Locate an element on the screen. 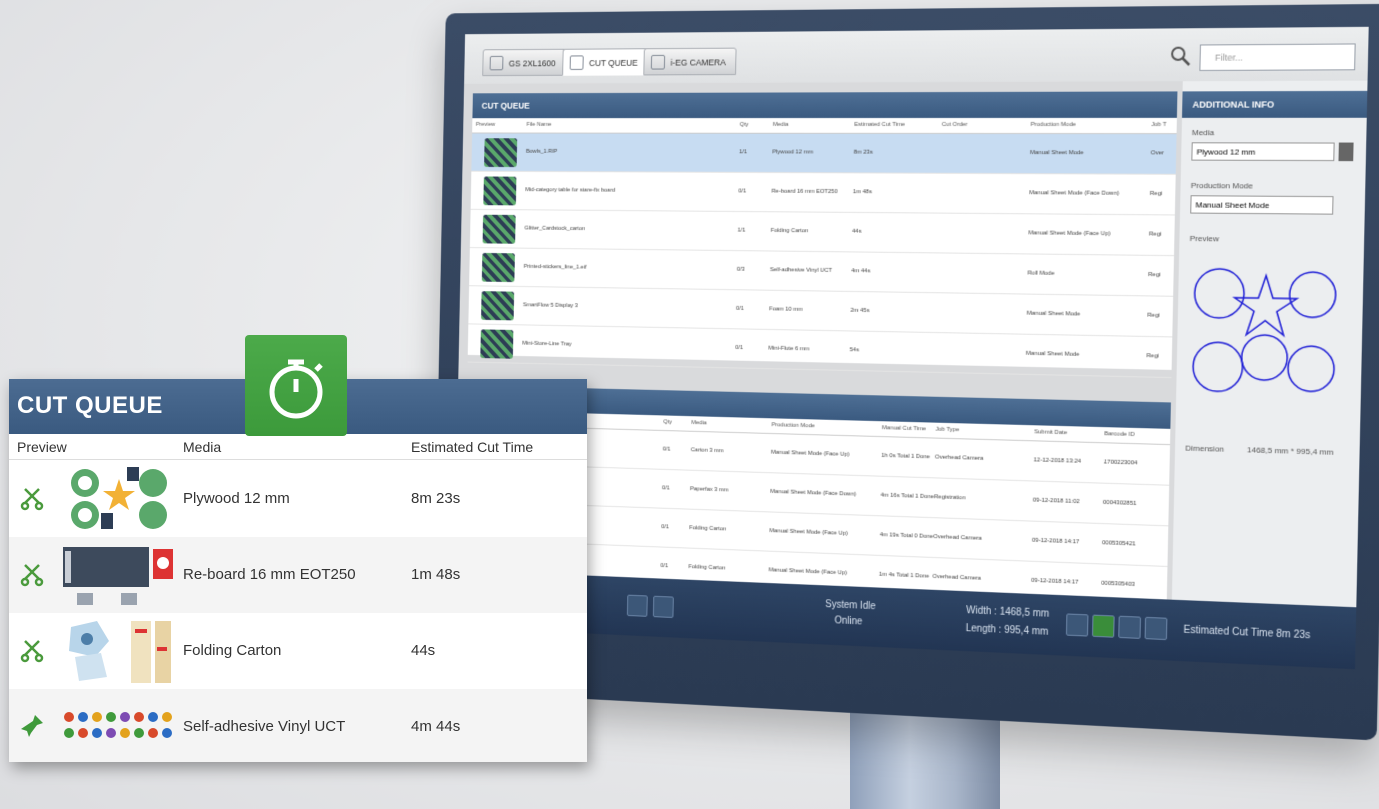 The width and height of the screenshot is (1379, 809). cell-media: Self-adhesive Vinyl UCT is located at coordinates (801, 270).